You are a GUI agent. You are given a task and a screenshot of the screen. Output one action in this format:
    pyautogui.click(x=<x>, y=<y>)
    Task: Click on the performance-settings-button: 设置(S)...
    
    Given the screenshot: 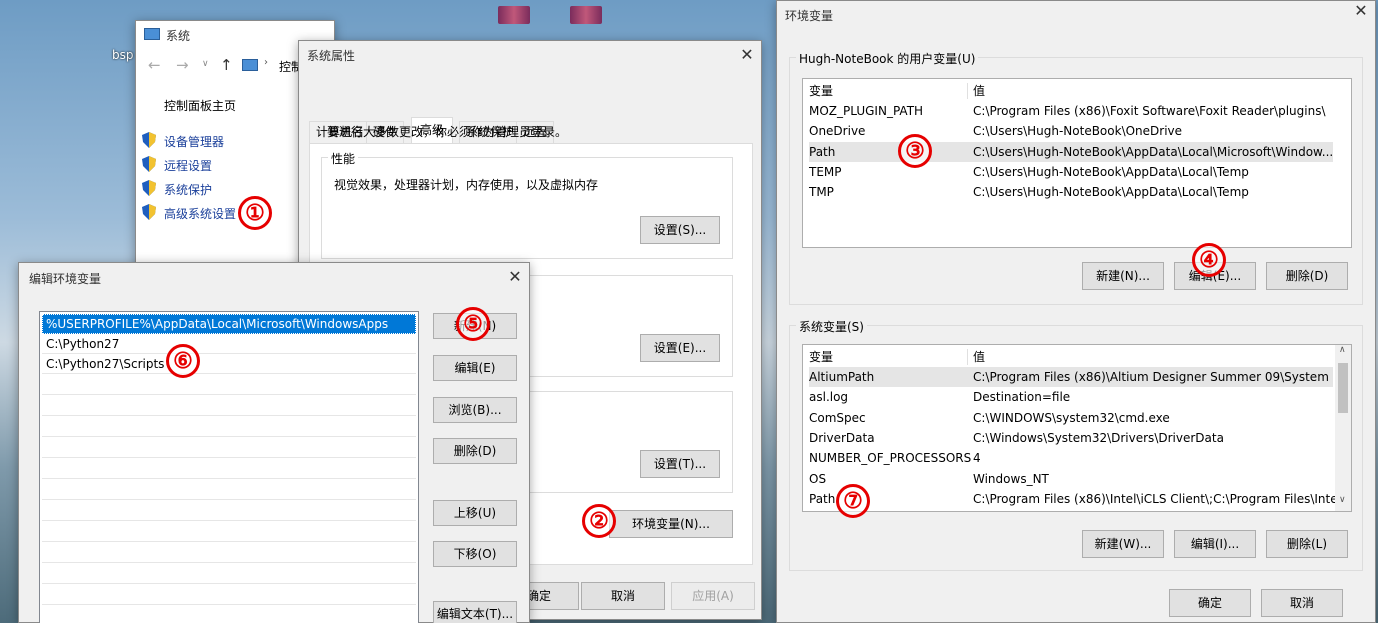 What is the action you would take?
    pyautogui.click(x=680, y=230)
    